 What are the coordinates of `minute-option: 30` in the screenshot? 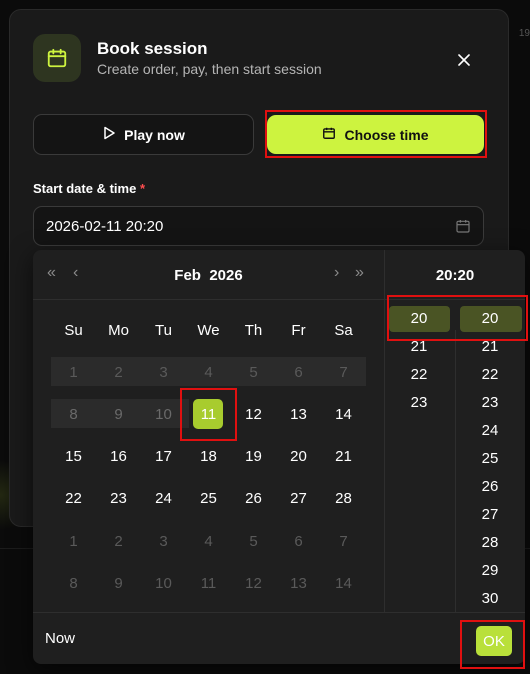 It's located at (490, 598).